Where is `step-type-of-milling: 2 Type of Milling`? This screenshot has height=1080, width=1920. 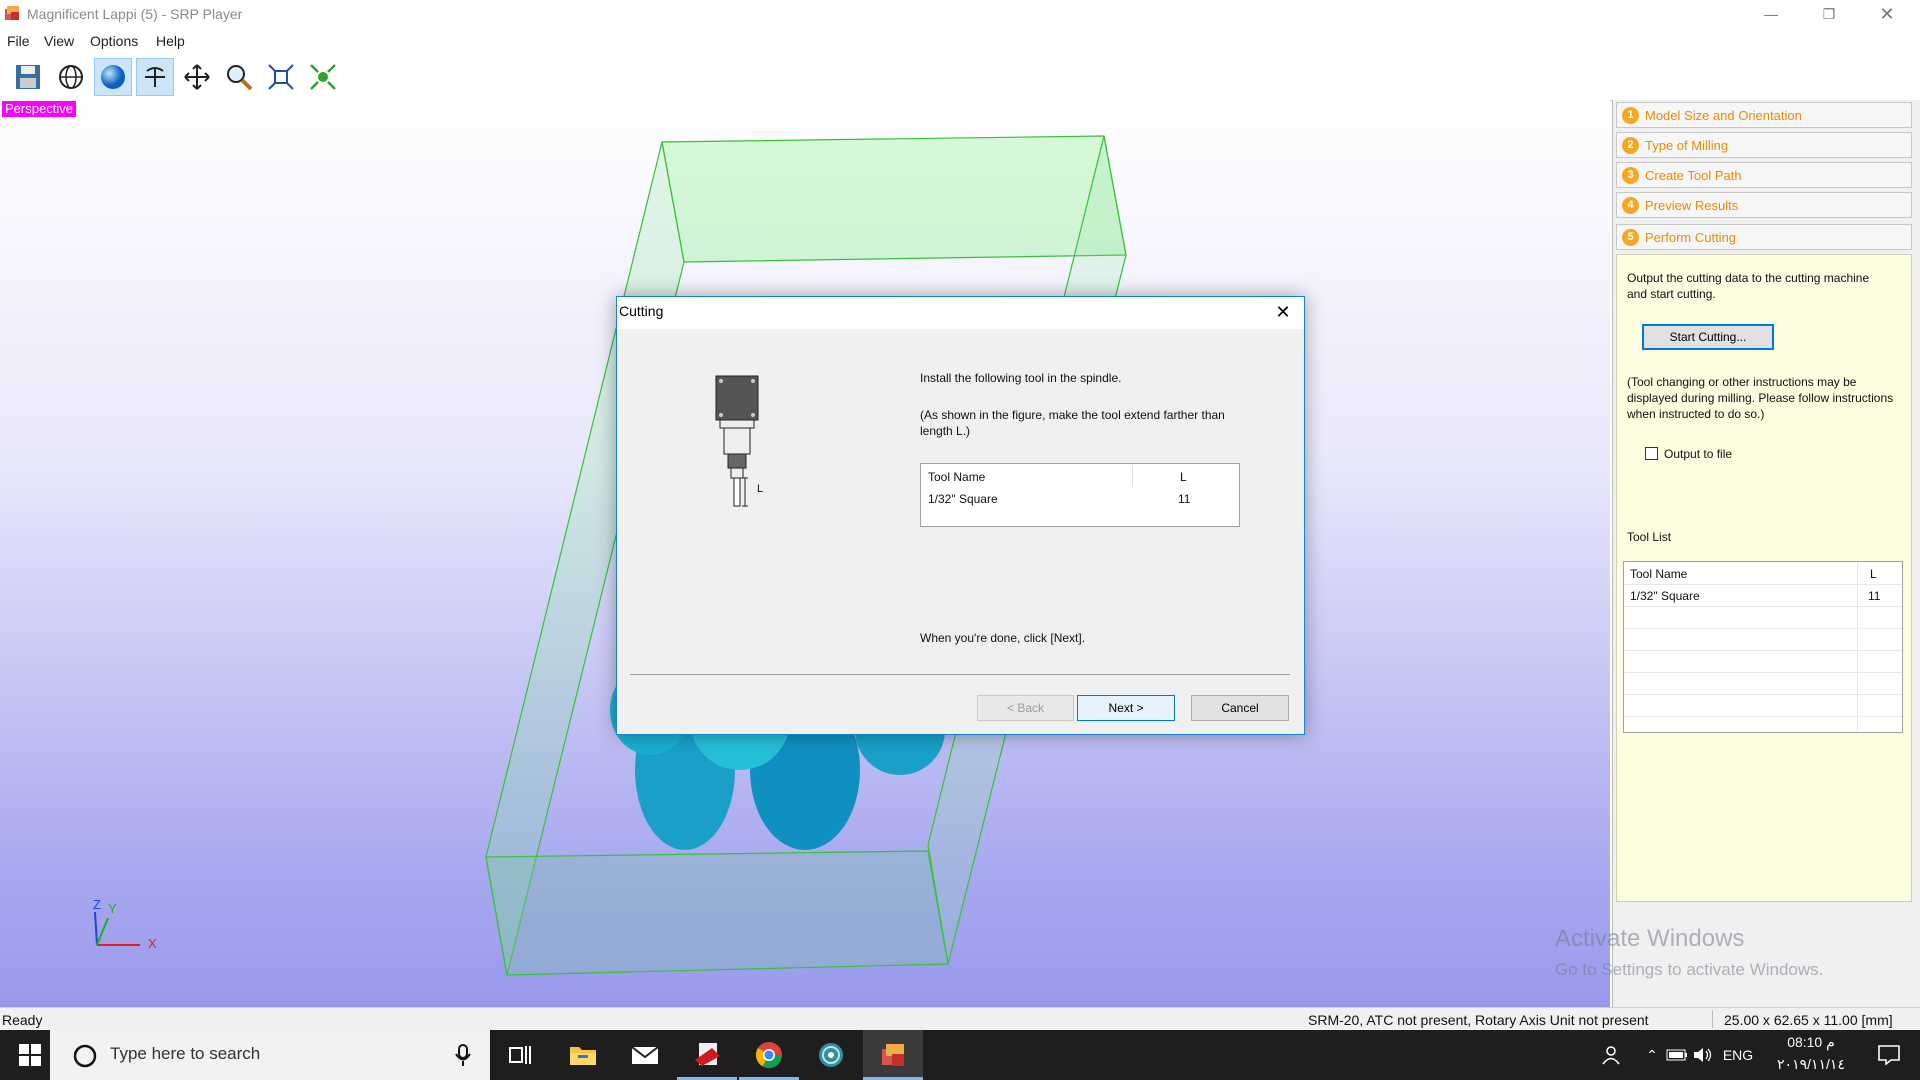 step-type-of-milling: 2 Type of Milling is located at coordinates (1764, 145).